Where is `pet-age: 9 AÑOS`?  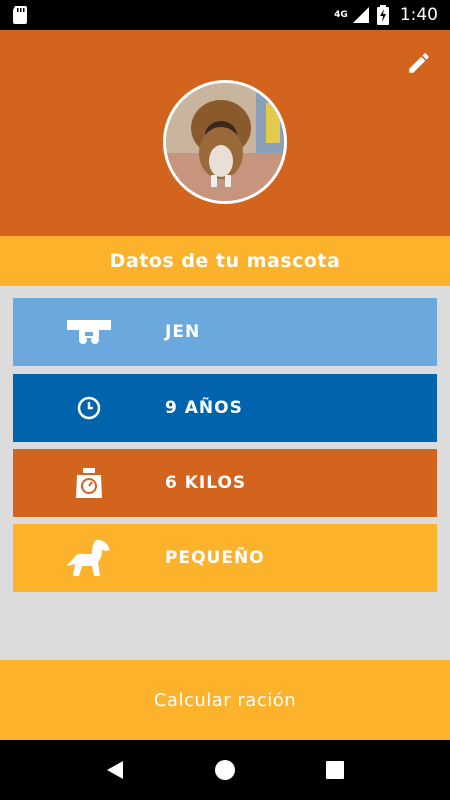
pet-age: 9 AÑOS is located at coordinates (204, 408).